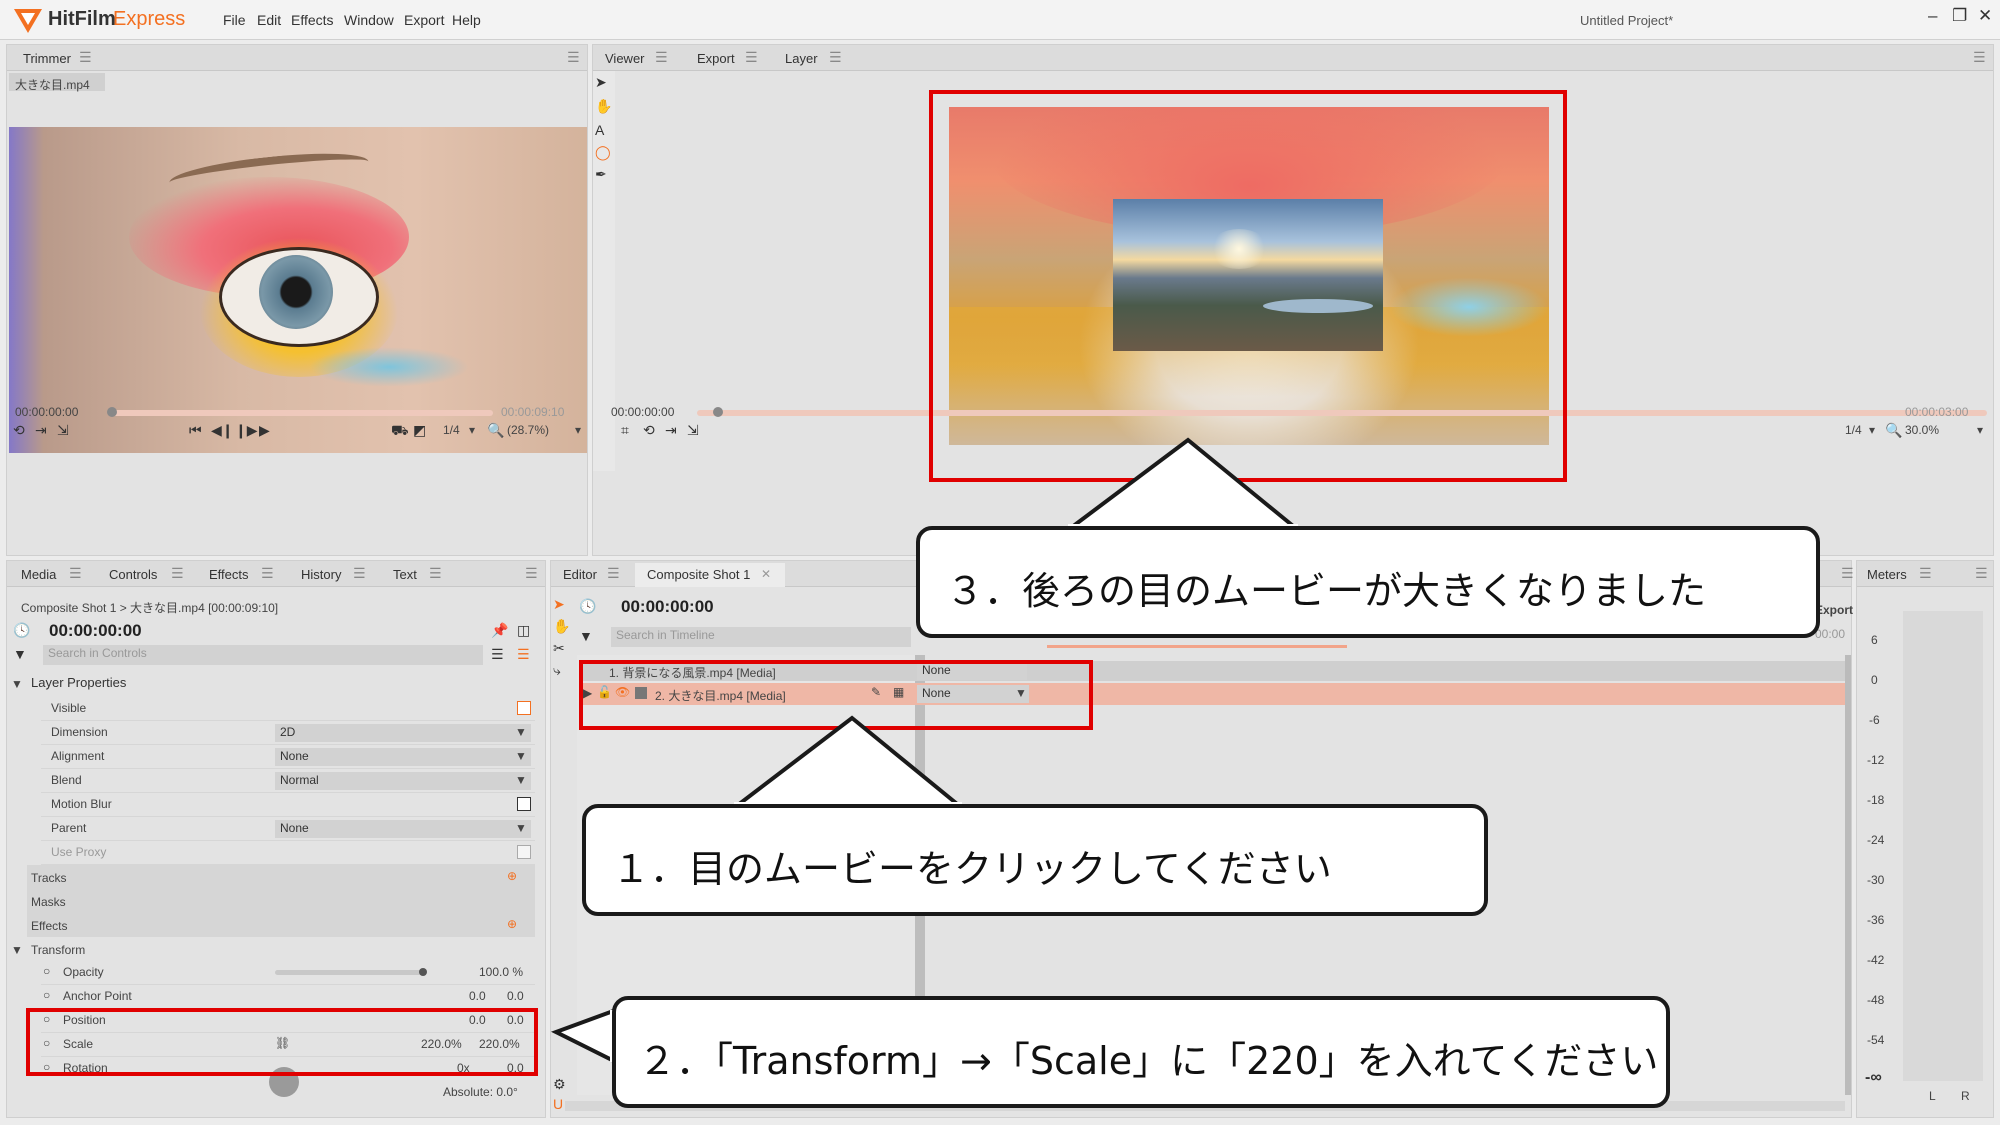  What do you see at coordinates (1197, 646) in the screenshot?
I see `work-area-bar` at bounding box center [1197, 646].